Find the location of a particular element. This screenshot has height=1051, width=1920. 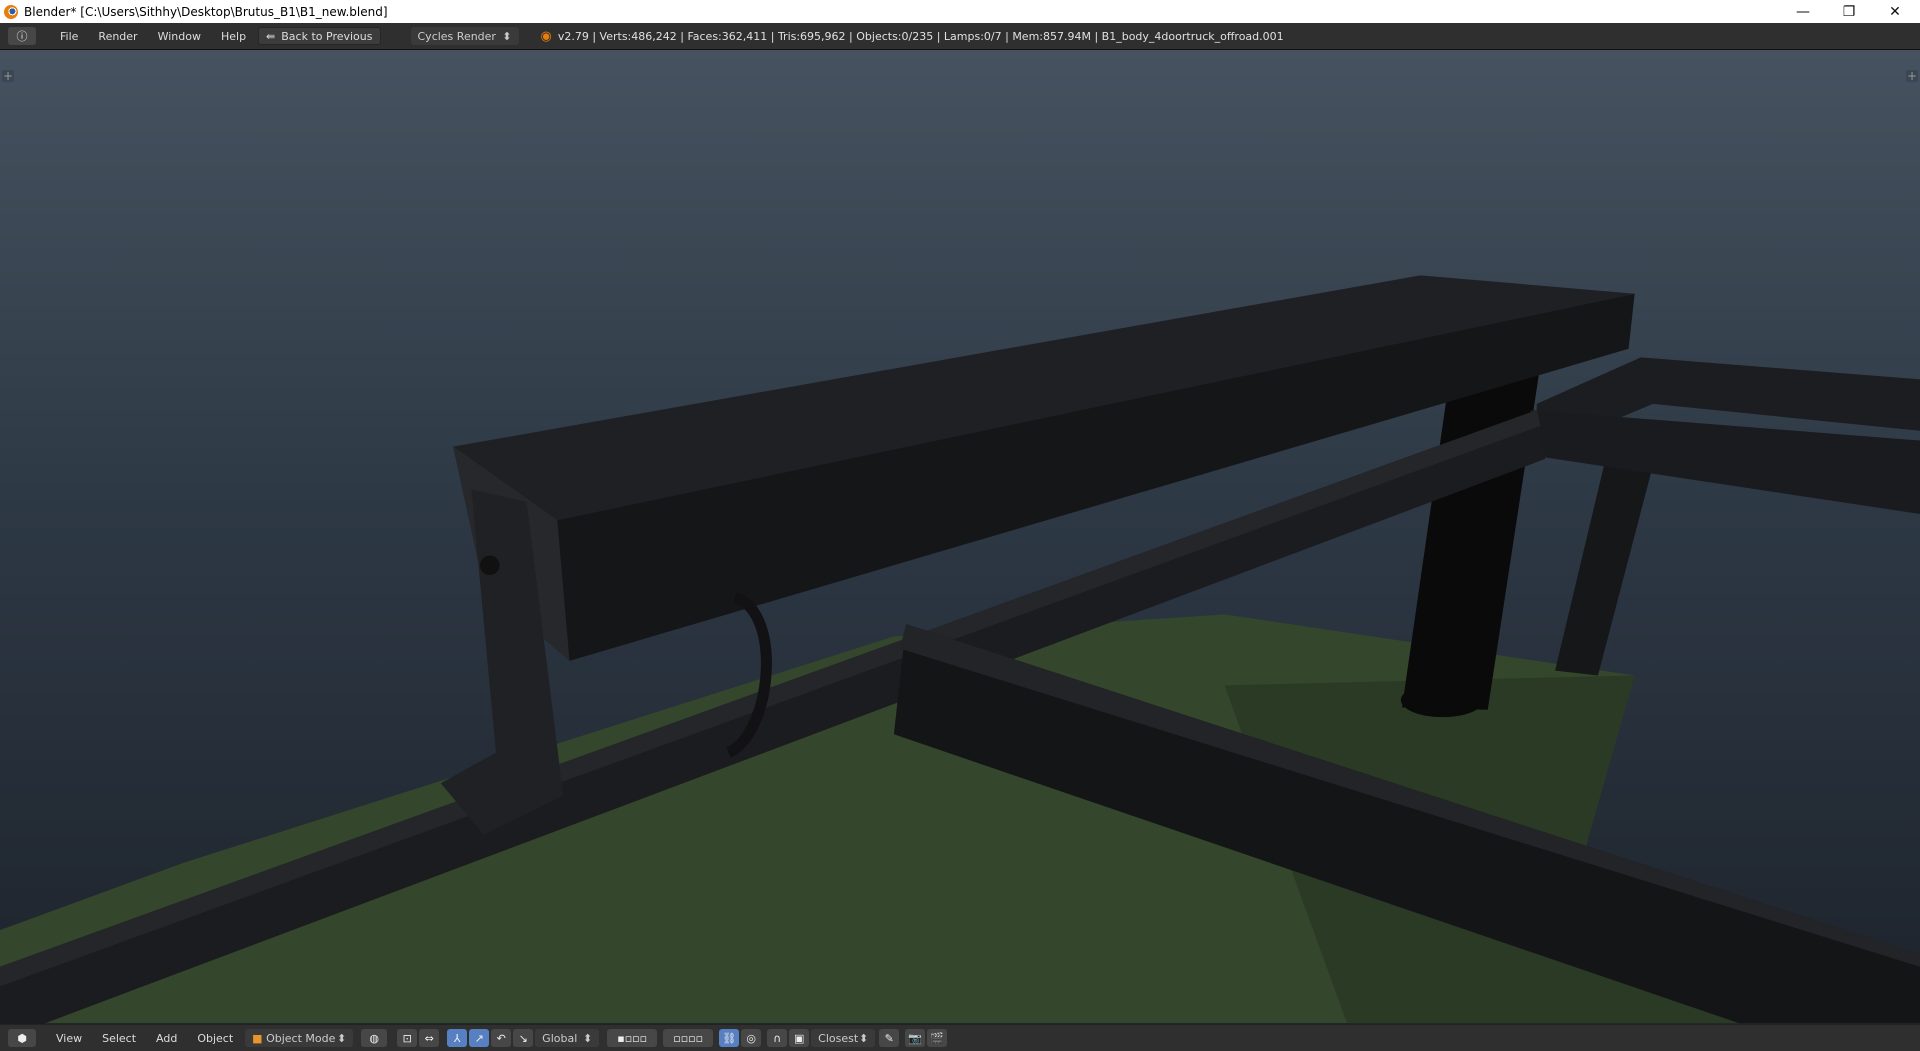

right-rail is located at coordinates (1725, 461).